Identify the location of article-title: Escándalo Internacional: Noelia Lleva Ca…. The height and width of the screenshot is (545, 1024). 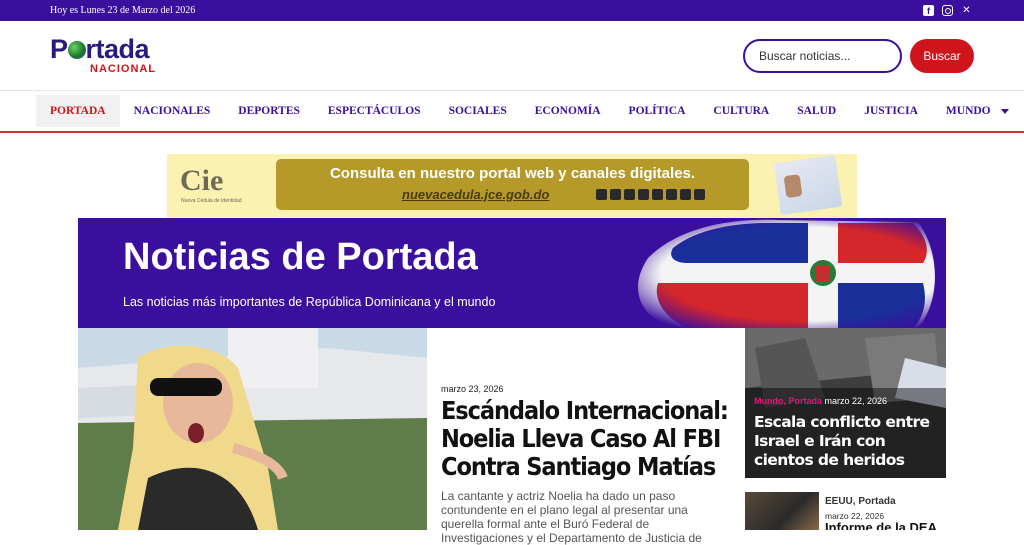
(588, 439).